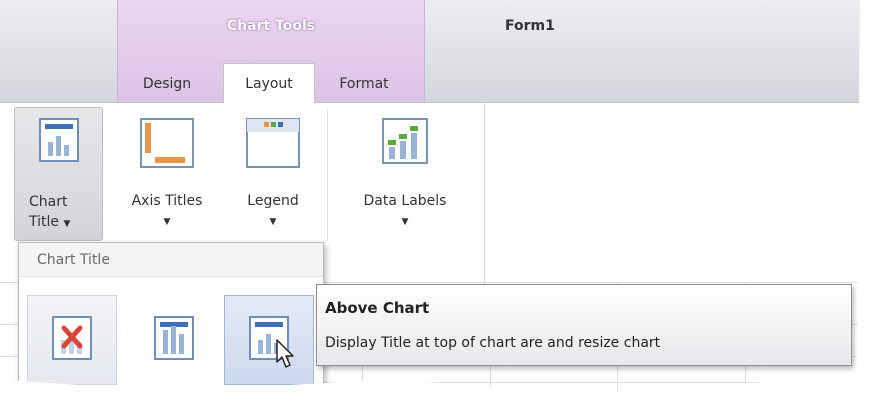  What do you see at coordinates (273, 201) in the screenshot?
I see `legend-label: Legend` at bounding box center [273, 201].